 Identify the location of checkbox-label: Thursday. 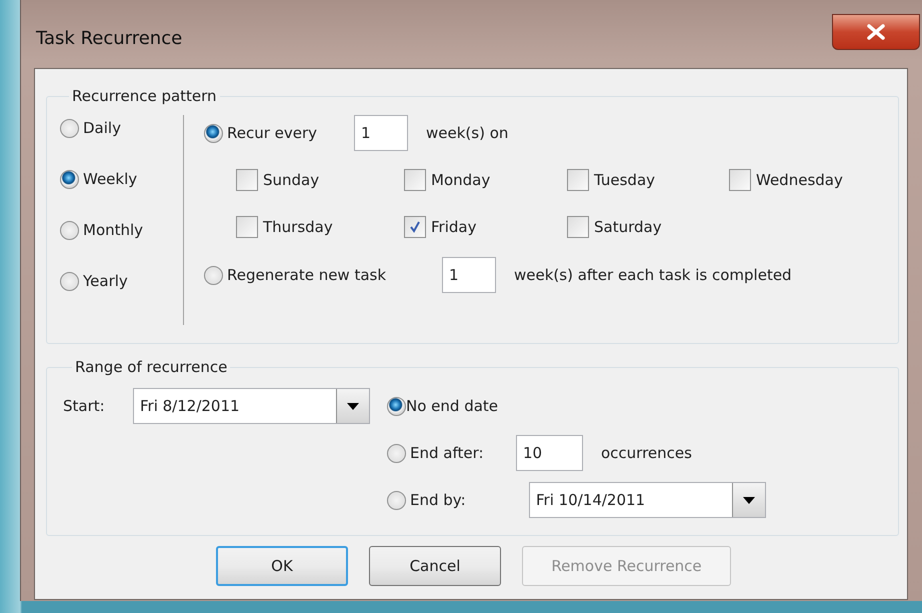
(298, 227).